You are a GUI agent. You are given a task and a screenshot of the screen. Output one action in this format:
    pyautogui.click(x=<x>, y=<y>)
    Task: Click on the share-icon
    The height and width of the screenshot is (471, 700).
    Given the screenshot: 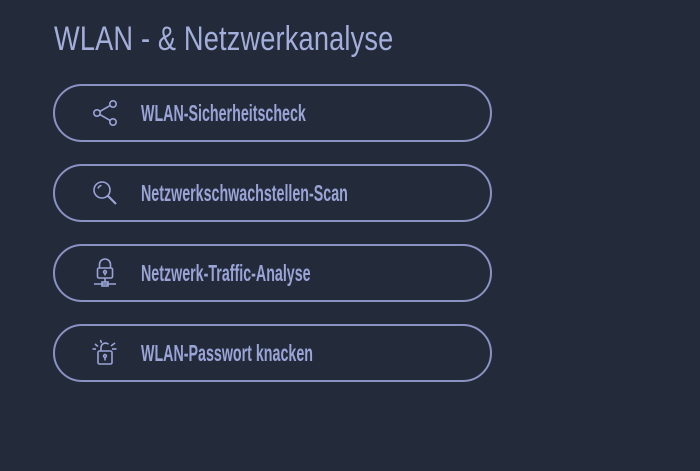 What is the action you would take?
    pyautogui.click(x=105, y=113)
    